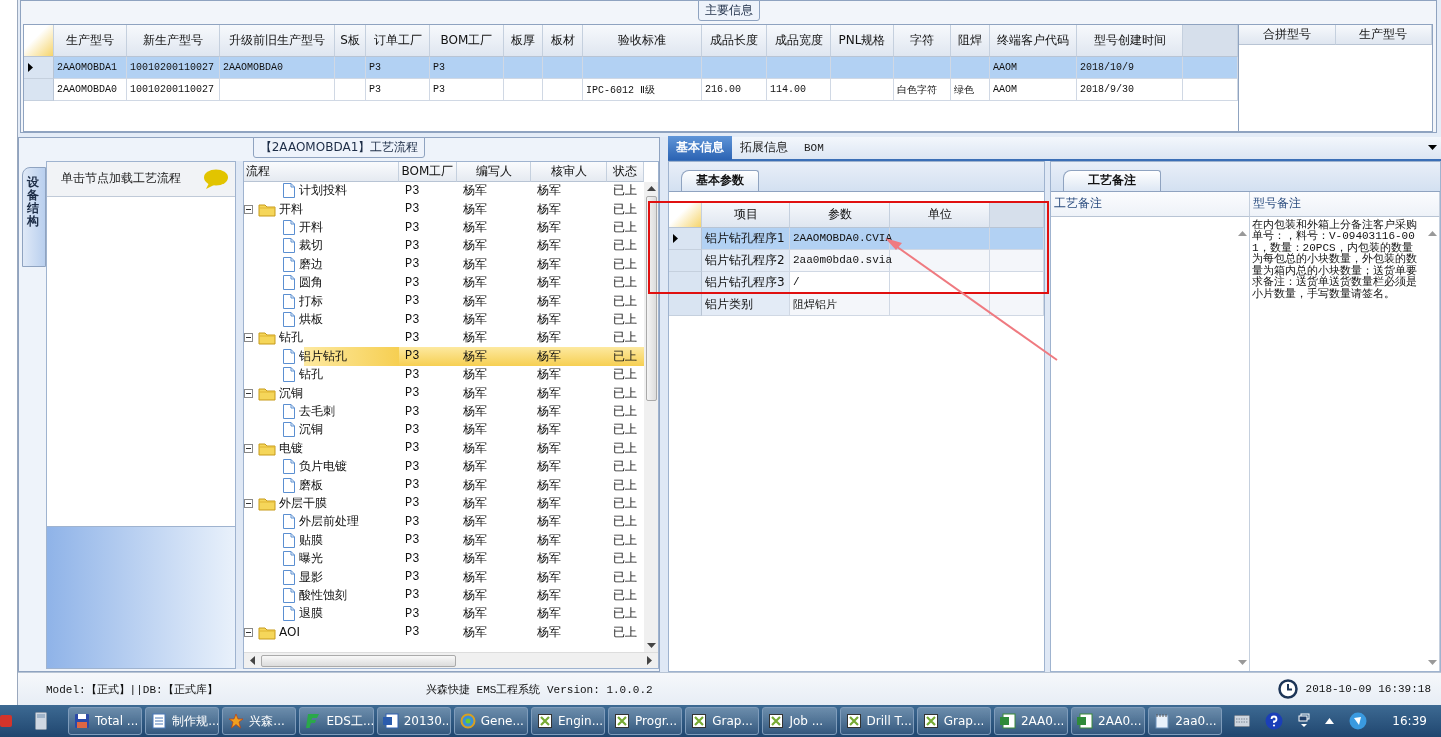 The image size is (1441, 737). Describe the element at coordinates (444, 577) in the screenshot. I see `tree-row: 显影 P3 杨军 杨军 已上` at that location.